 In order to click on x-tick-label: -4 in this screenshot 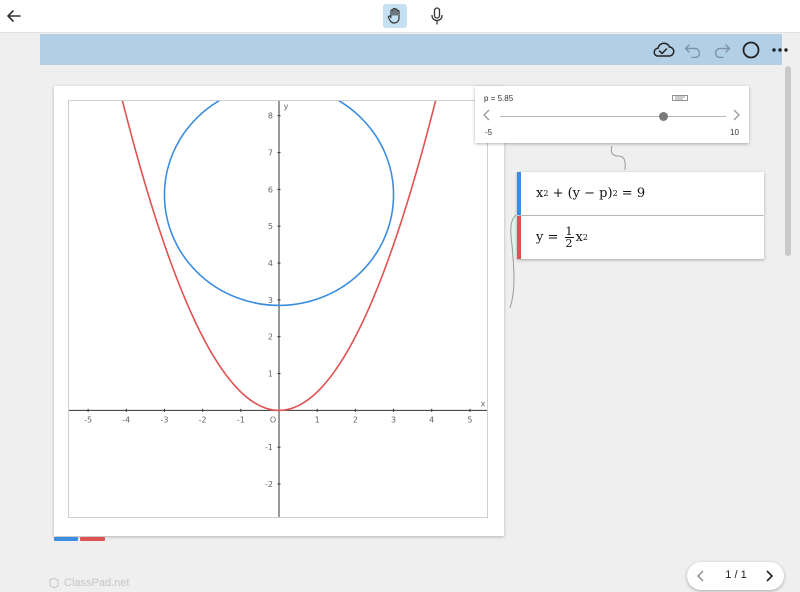, I will do `click(126, 419)`.